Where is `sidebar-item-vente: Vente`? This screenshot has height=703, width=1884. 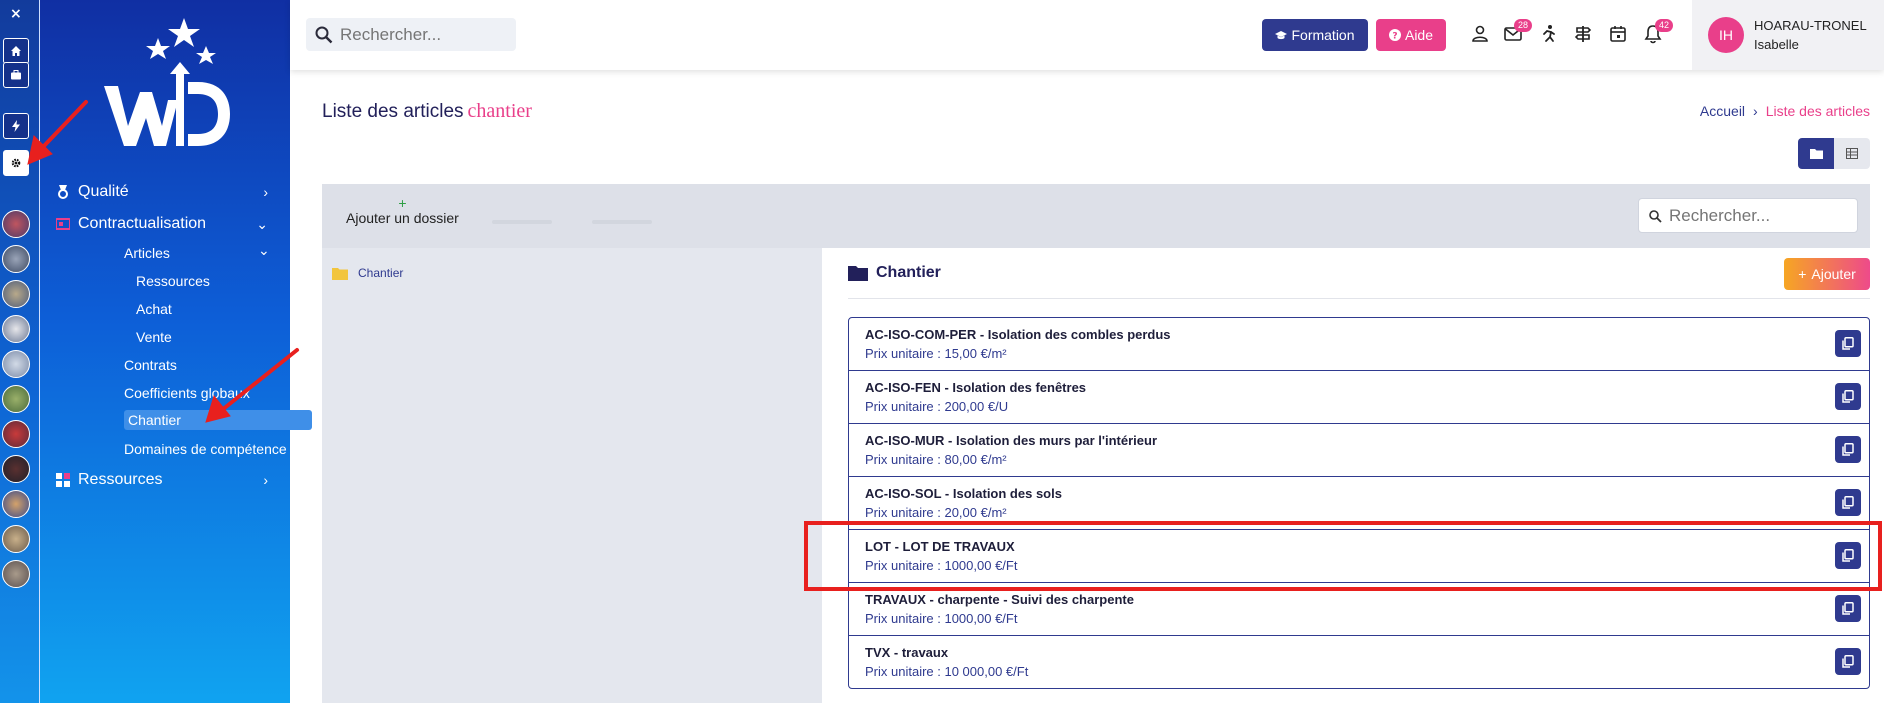 sidebar-item-vente: Vente is located at coordinates (154, 337).